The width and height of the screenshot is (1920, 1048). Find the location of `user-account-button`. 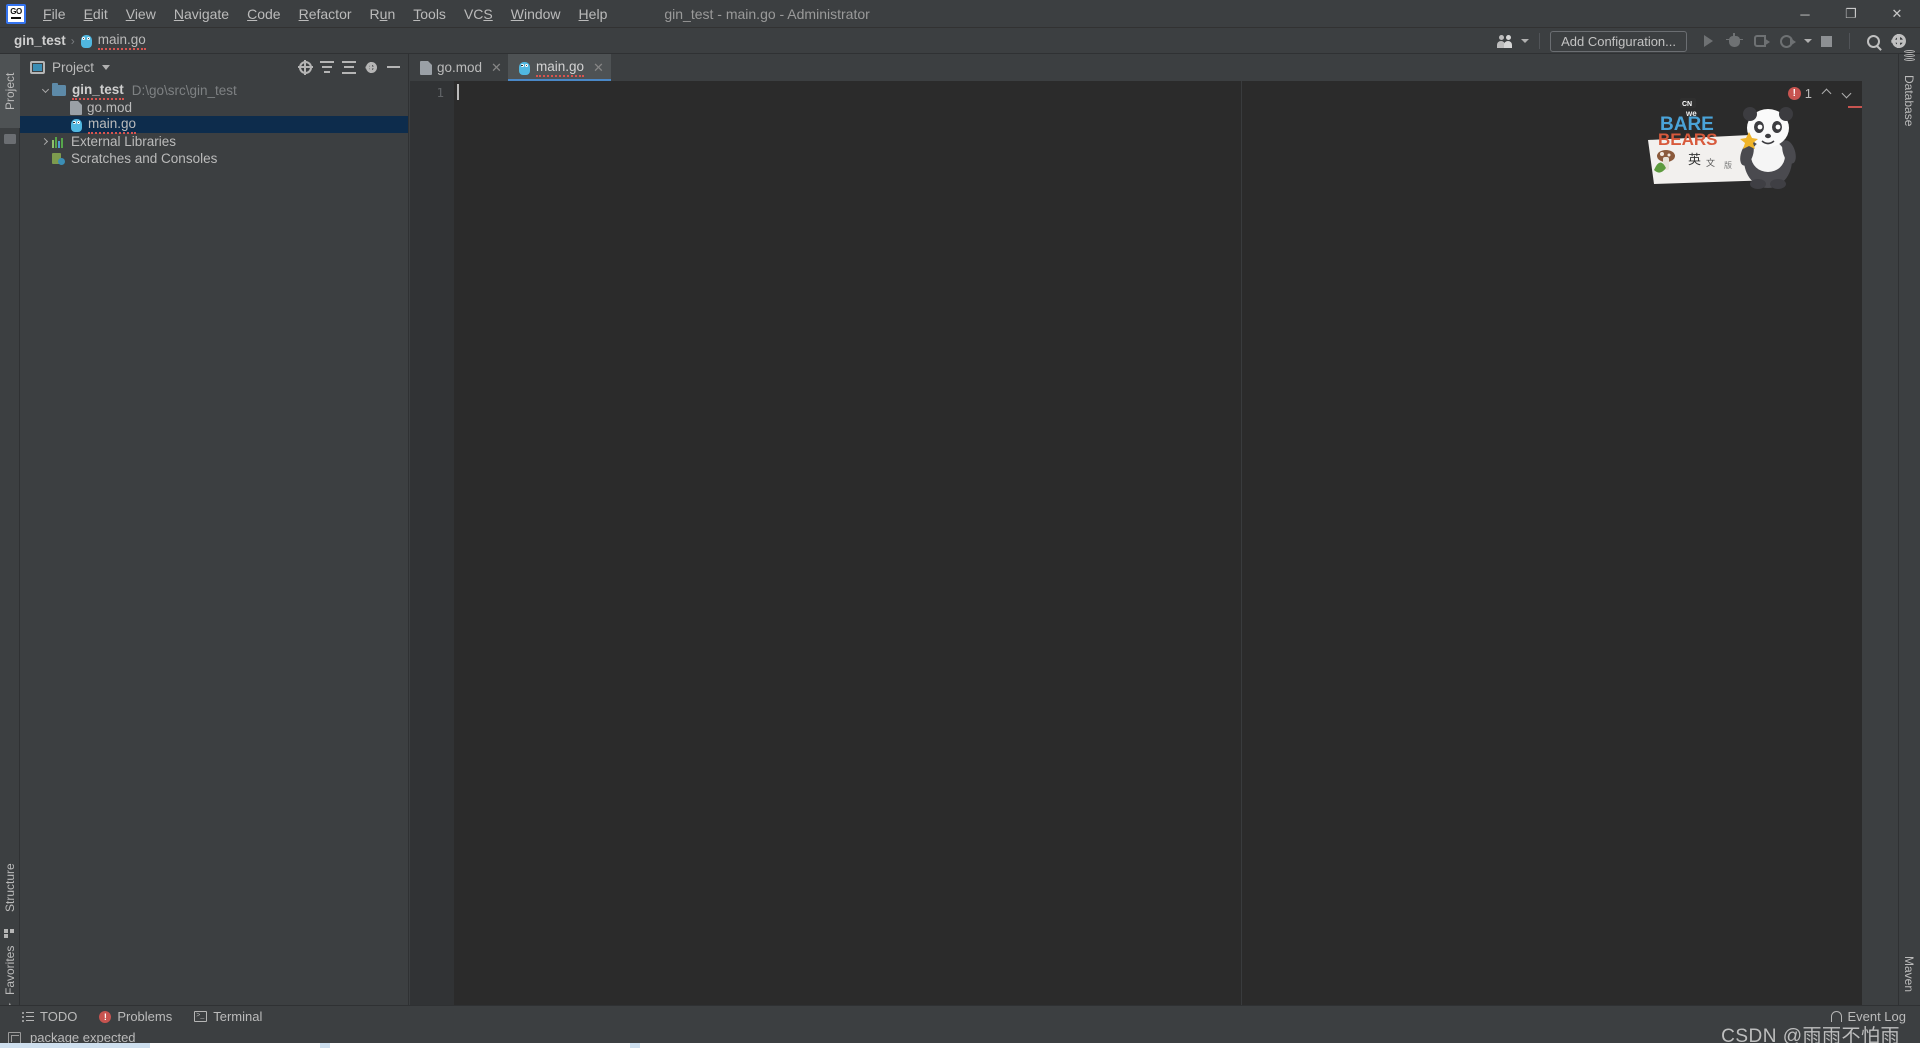

user-account-button is located at coordinates (1513, 41).